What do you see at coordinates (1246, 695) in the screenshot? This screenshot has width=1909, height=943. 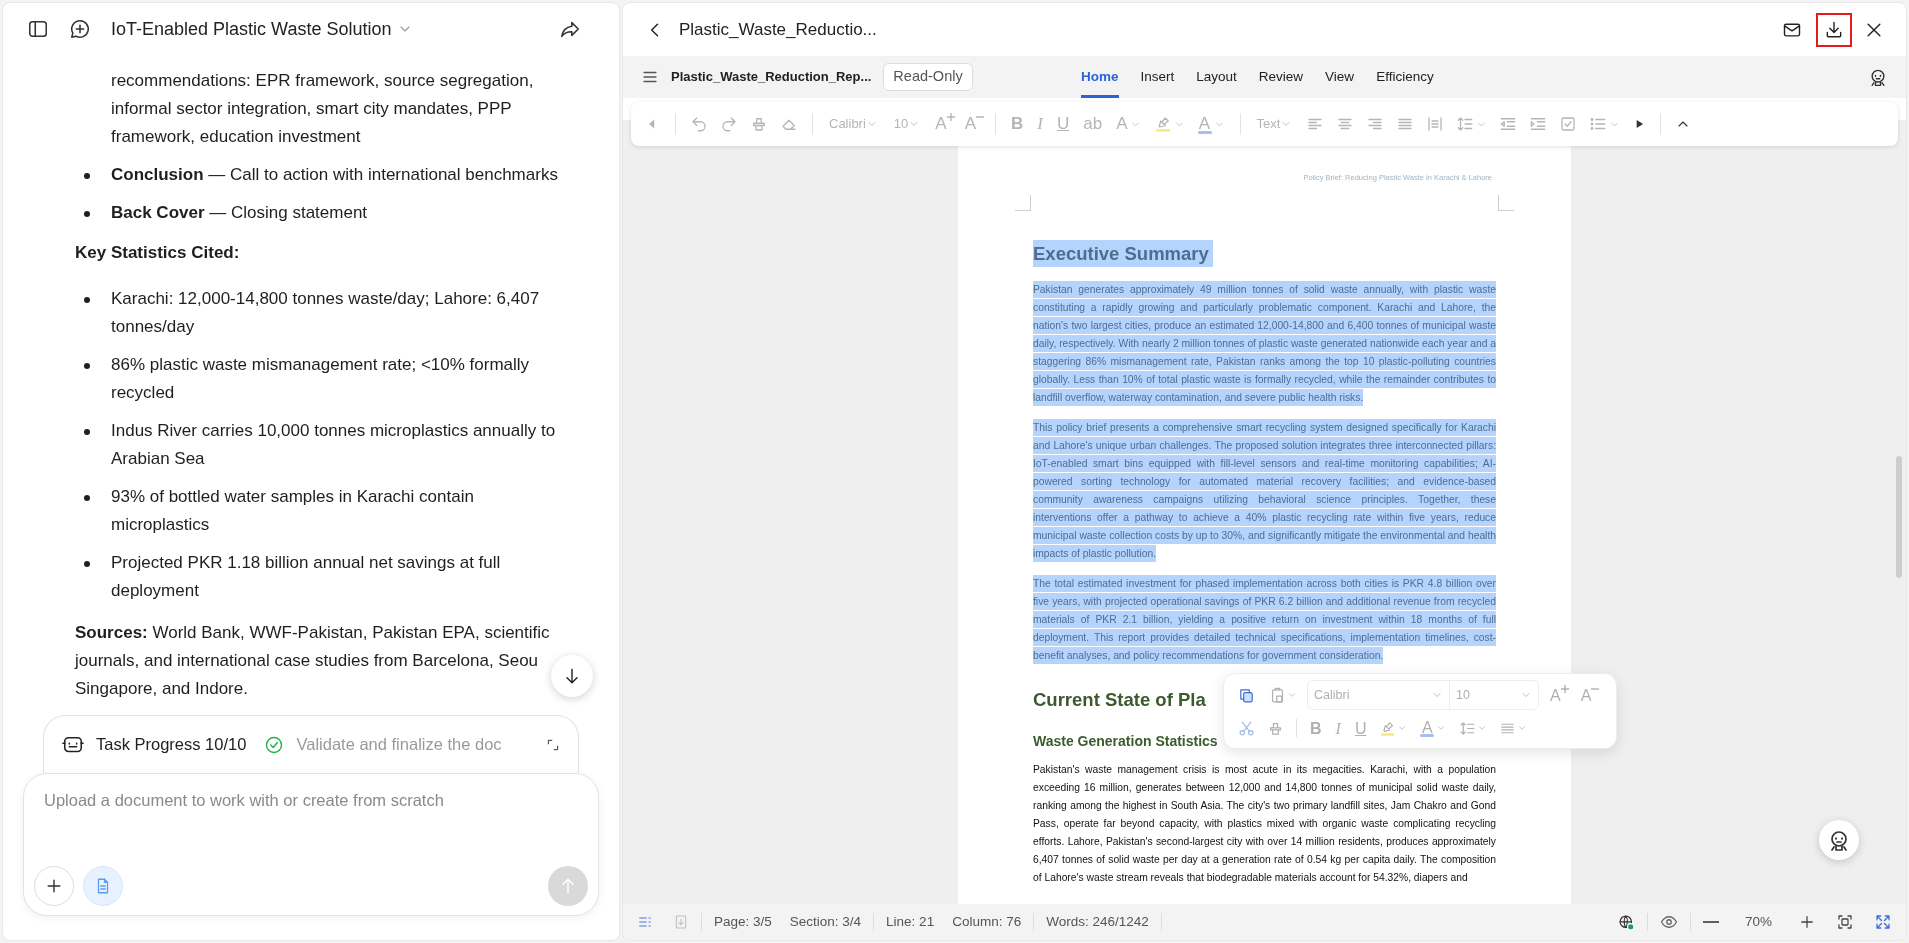 I see `copy-icon` at bounding box center [1246, 695].